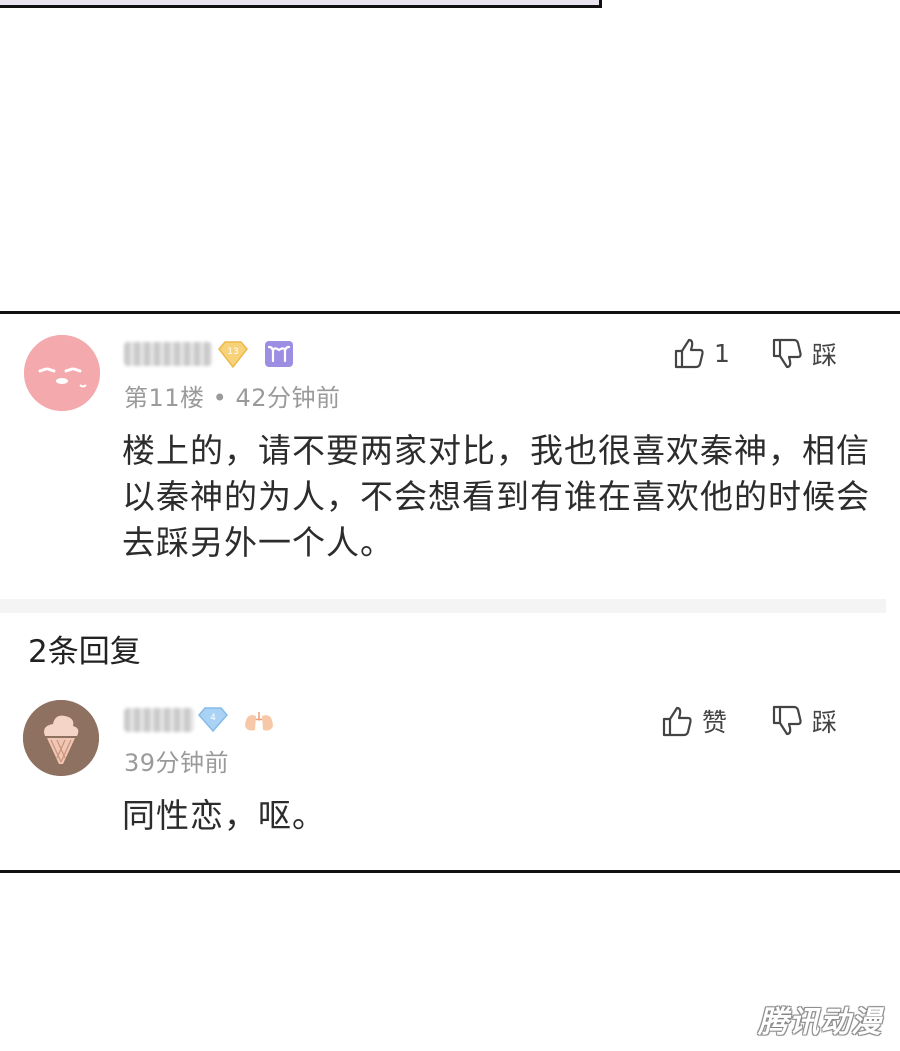  I want to click on section-divider, so click(443, 606).